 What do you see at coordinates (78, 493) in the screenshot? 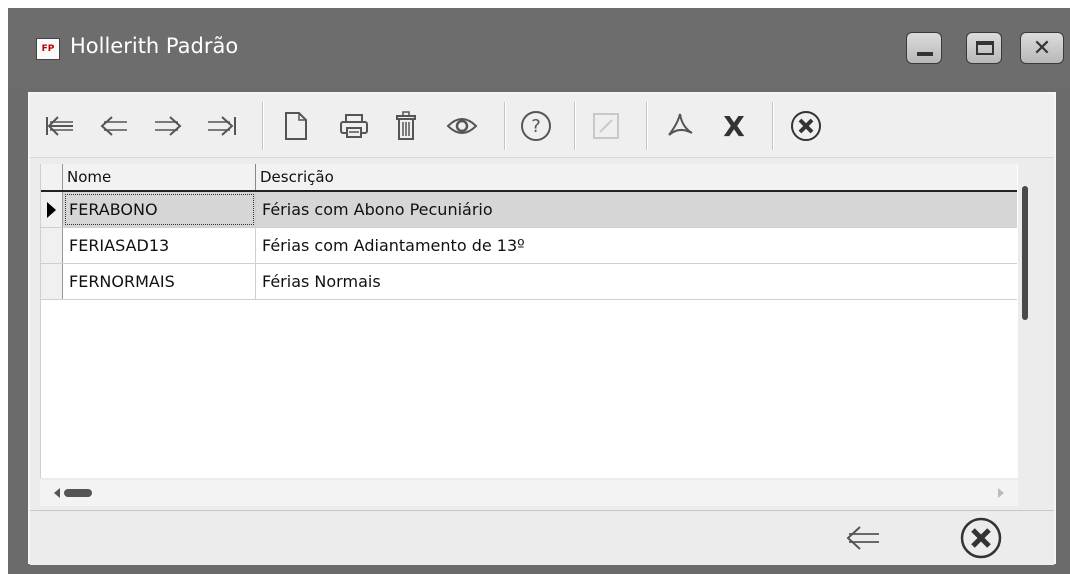
I see `scroll-thumb` at bounding box center [78, 493].